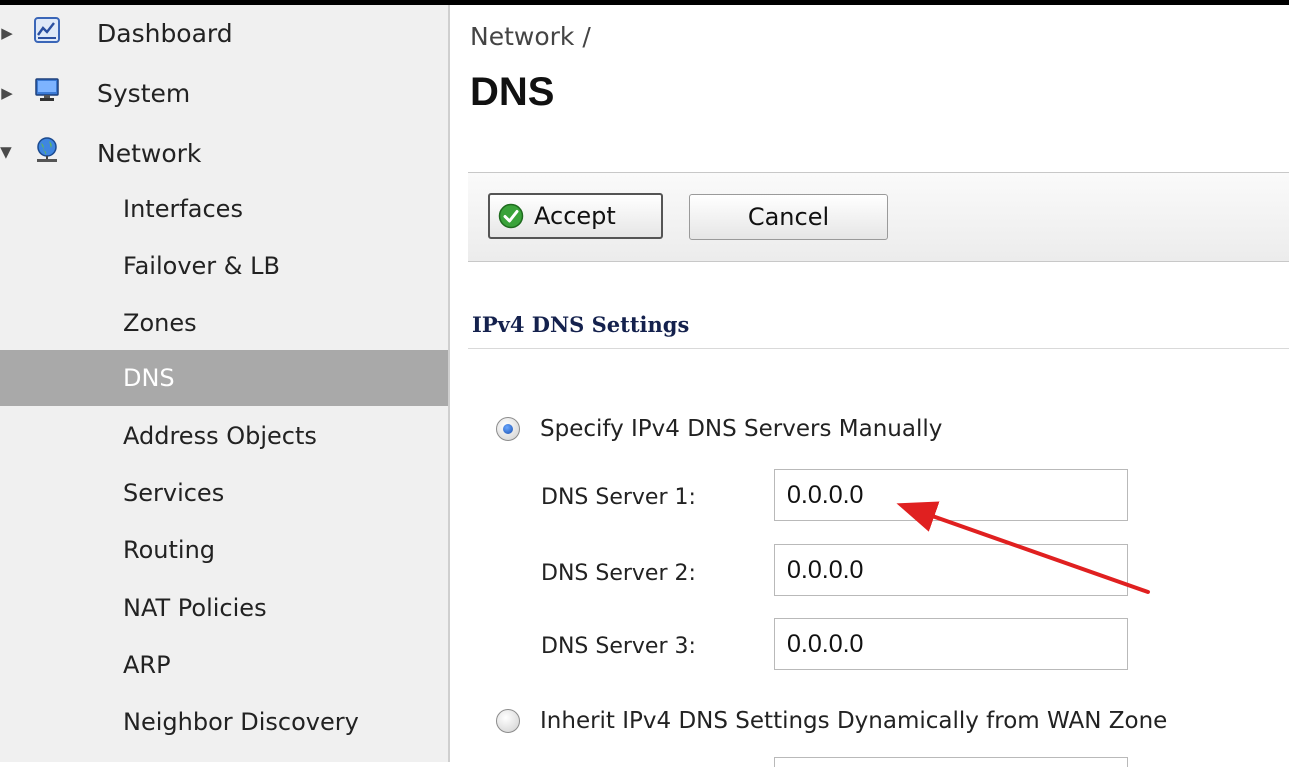 The image size is (1289, 767). What do you see at coordinates (511, 216) in the screenshot?
I see `check-icon` at bounding box center [511, 216].